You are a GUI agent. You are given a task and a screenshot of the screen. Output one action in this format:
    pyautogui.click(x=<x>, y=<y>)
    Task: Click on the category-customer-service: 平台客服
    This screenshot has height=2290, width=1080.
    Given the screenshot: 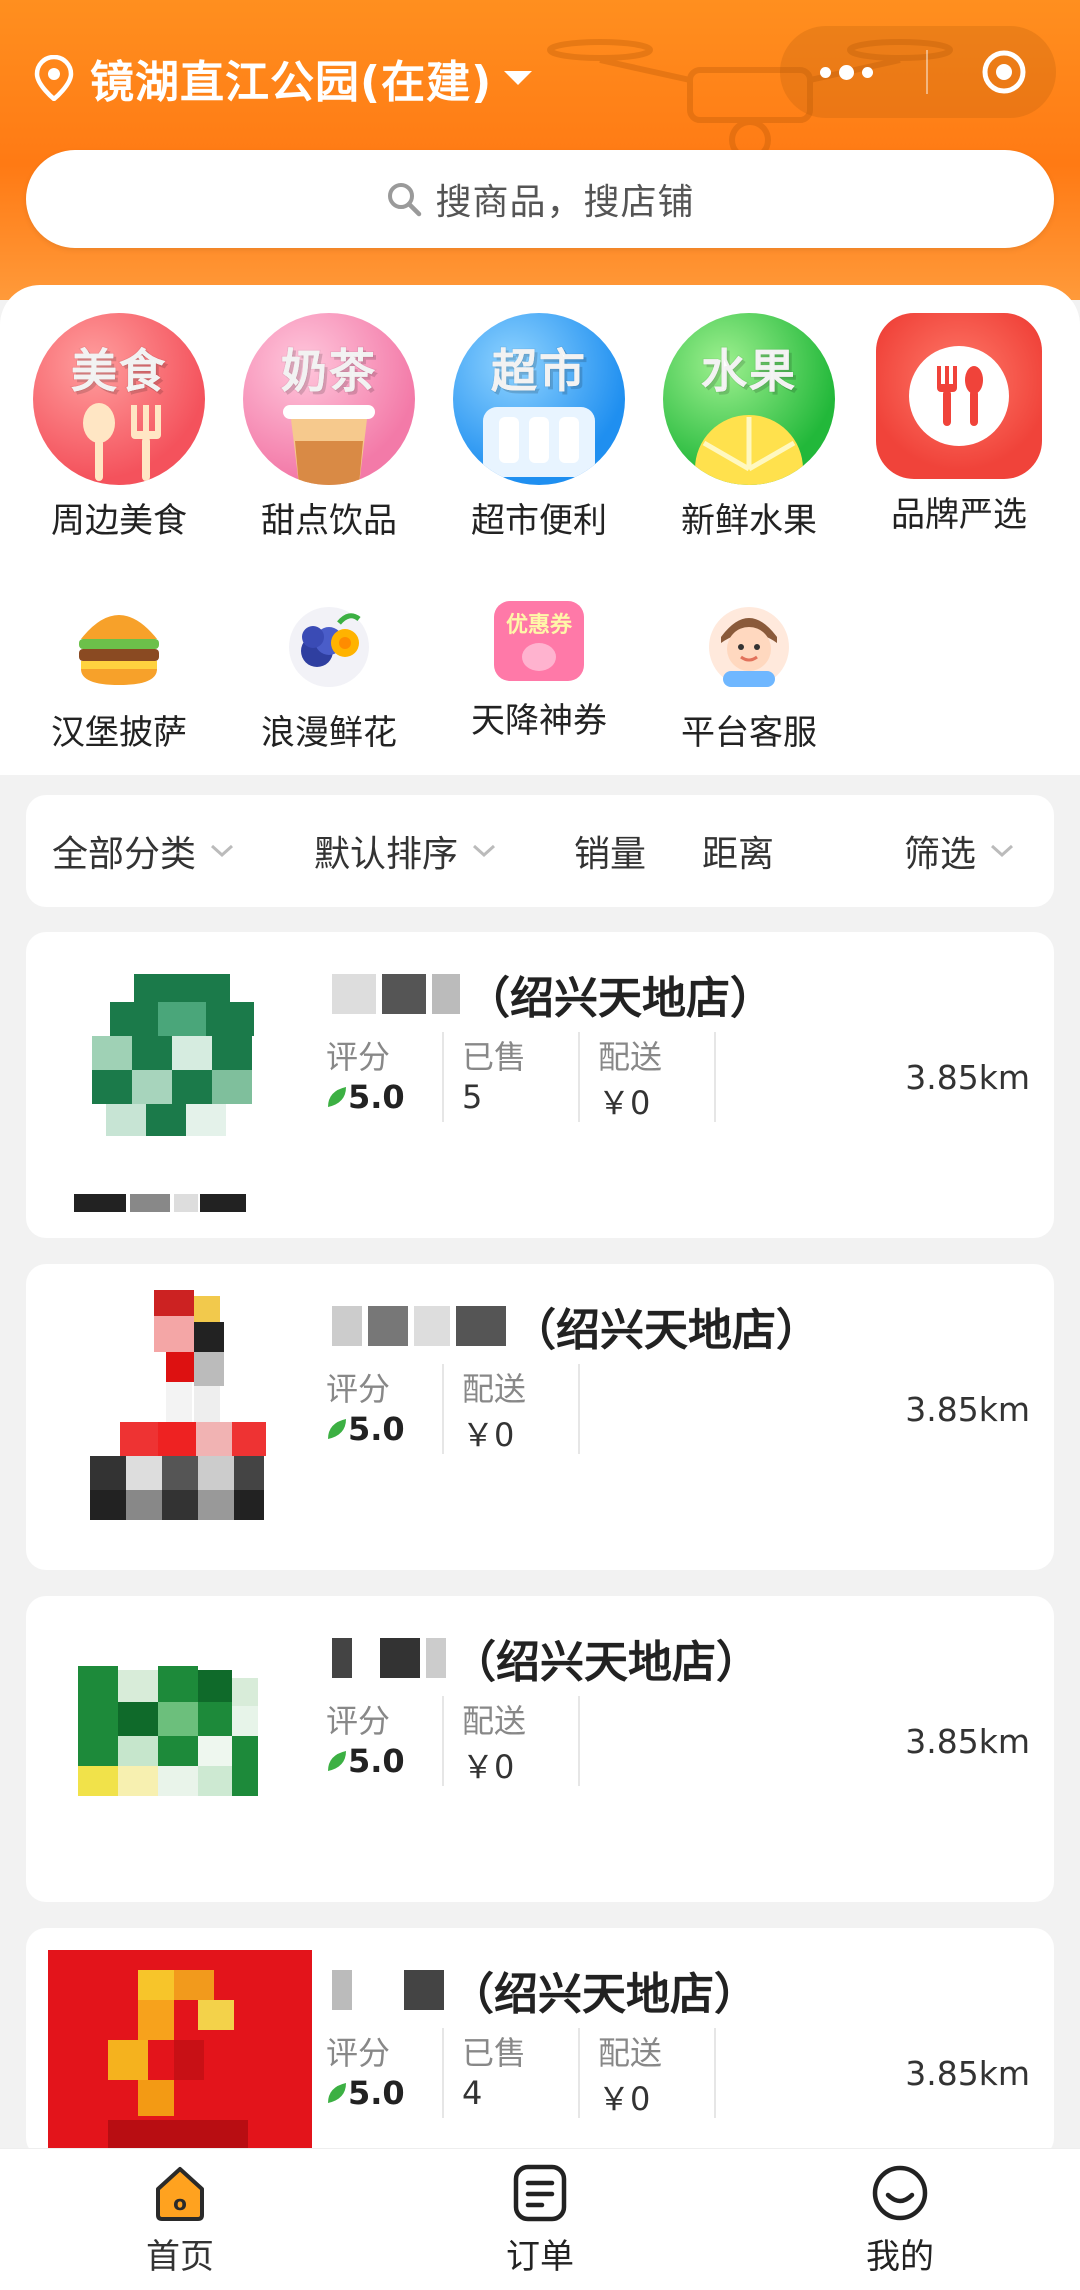 What is the action you would take?
    pyautogui.click(x=749, y=673)
    